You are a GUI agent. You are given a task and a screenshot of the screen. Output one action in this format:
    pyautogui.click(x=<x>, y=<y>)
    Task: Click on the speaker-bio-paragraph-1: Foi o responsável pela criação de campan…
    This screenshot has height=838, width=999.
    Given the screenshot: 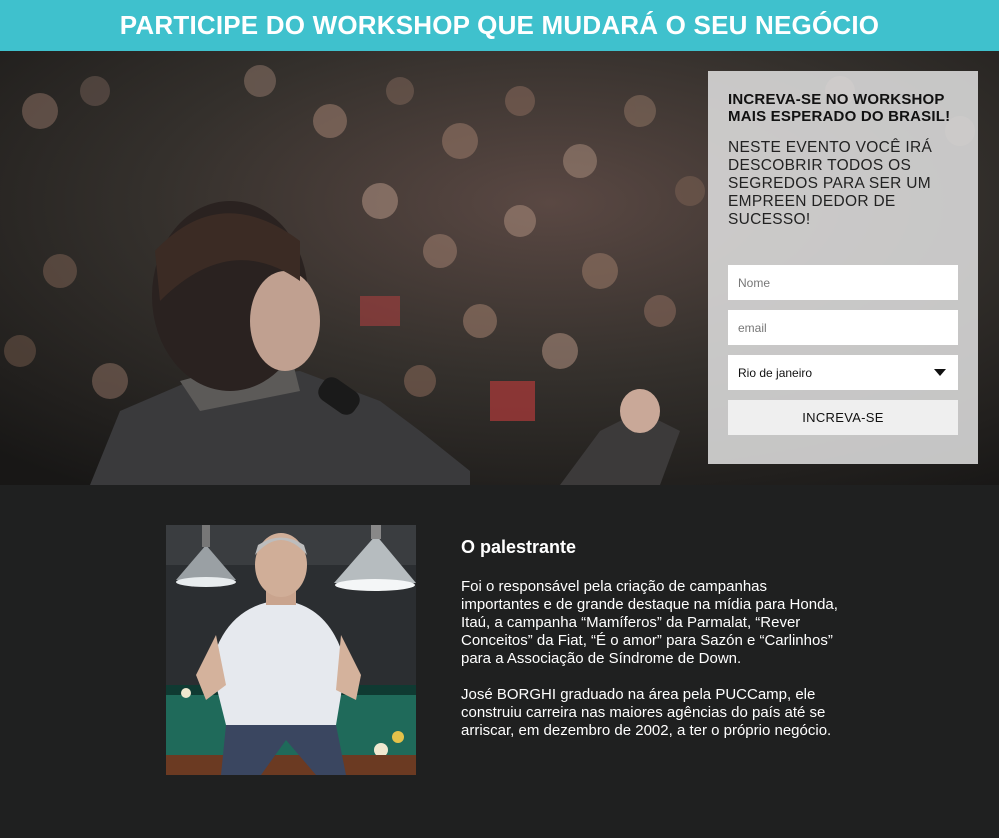 What is the action you would take?
    pyautogui.click(x=649, y=622)
    